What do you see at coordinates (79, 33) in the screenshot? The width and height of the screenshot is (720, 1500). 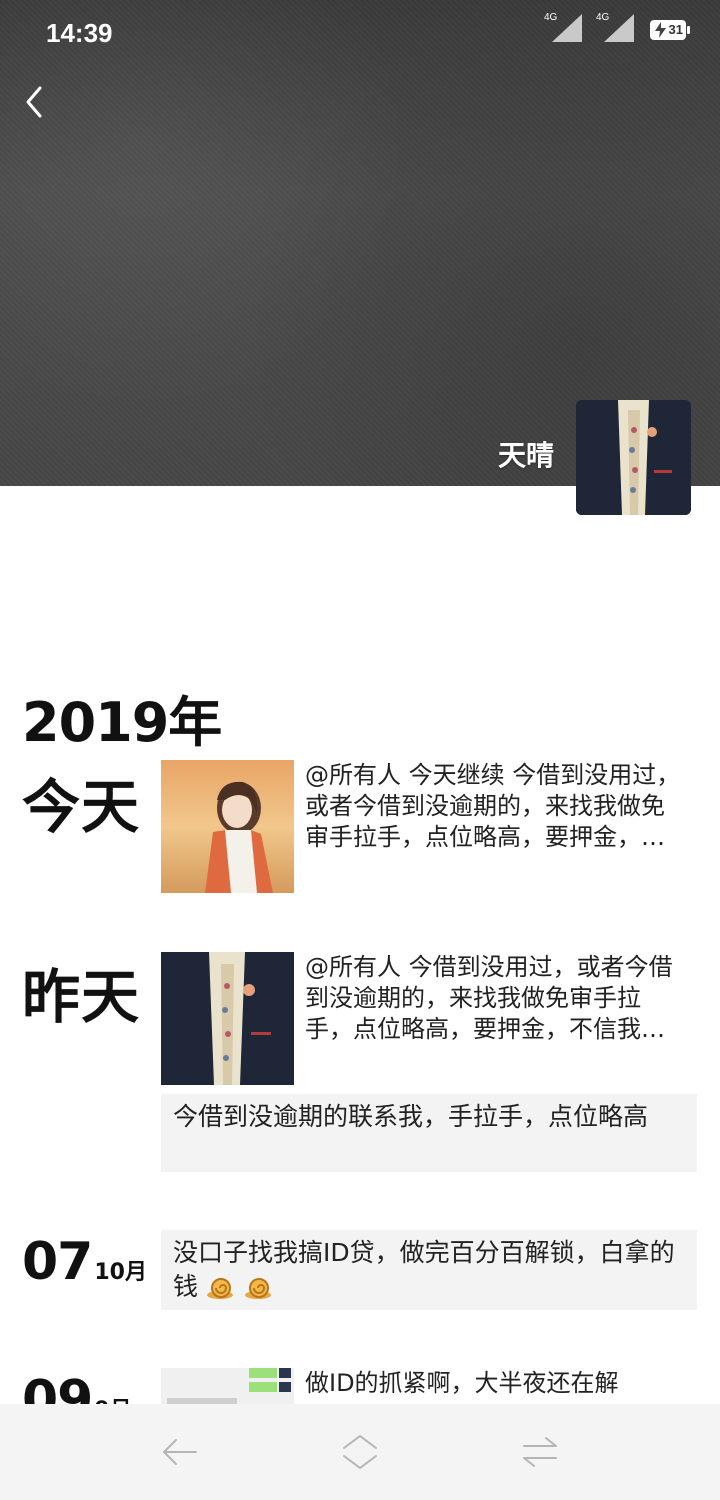 I see `status-time: 14:39` at bounding box center [79, 33].